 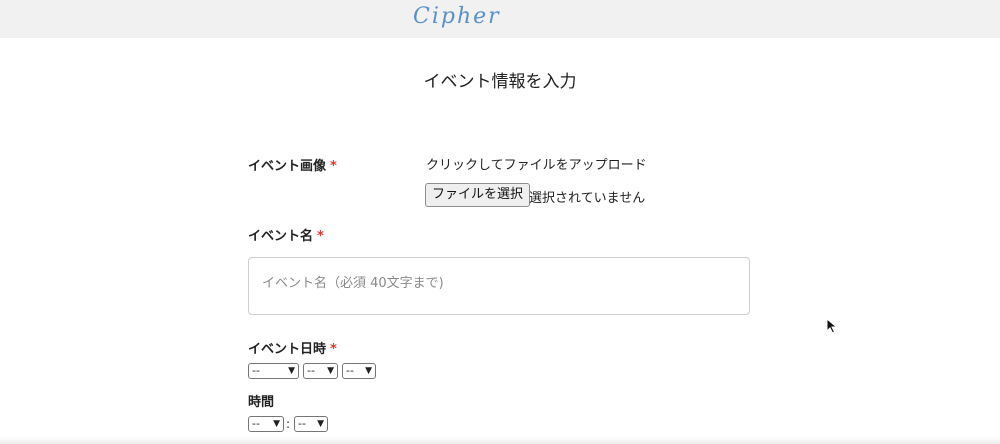 What do you see at coordinates (478, 195) in the screenshot?
I see `choose-file-button: ファイルを選択` at bounding box center [478, 195].